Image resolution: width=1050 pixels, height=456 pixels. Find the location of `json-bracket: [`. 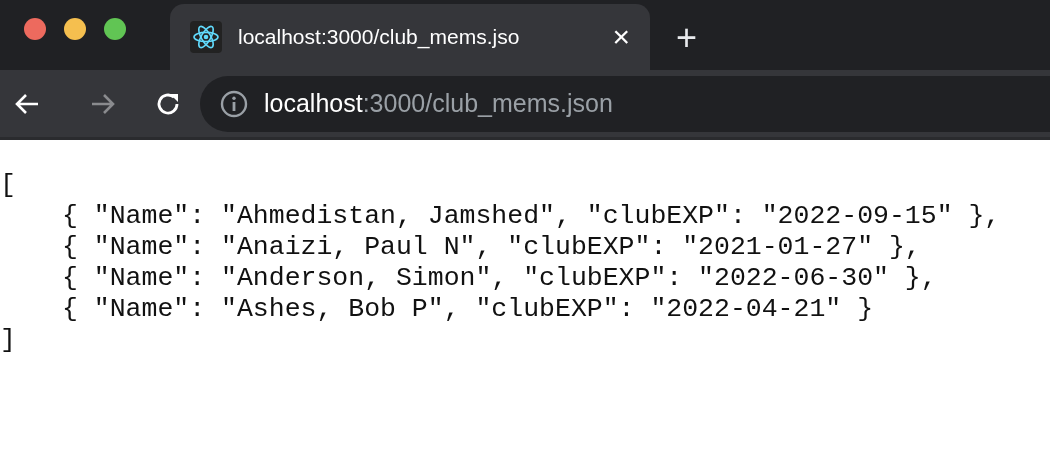

json-bracket: [ is located at coordinates (8, 185).